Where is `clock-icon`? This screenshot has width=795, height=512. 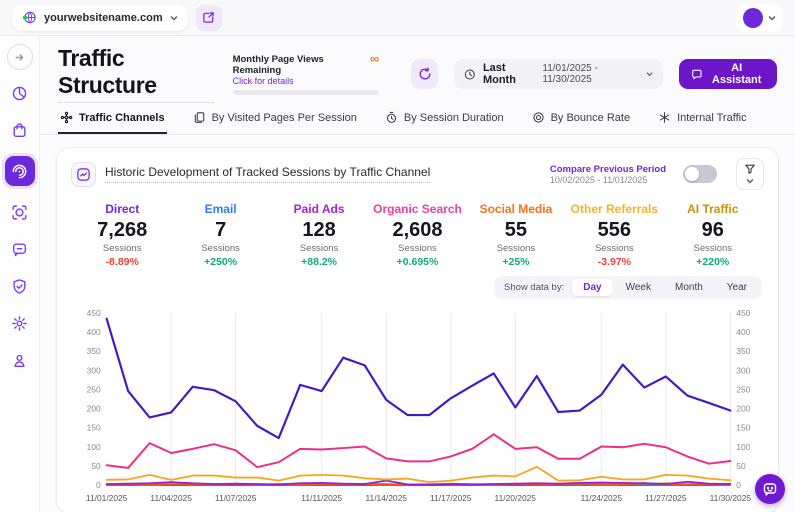 clock-icon is located at coordinates (470, 74).